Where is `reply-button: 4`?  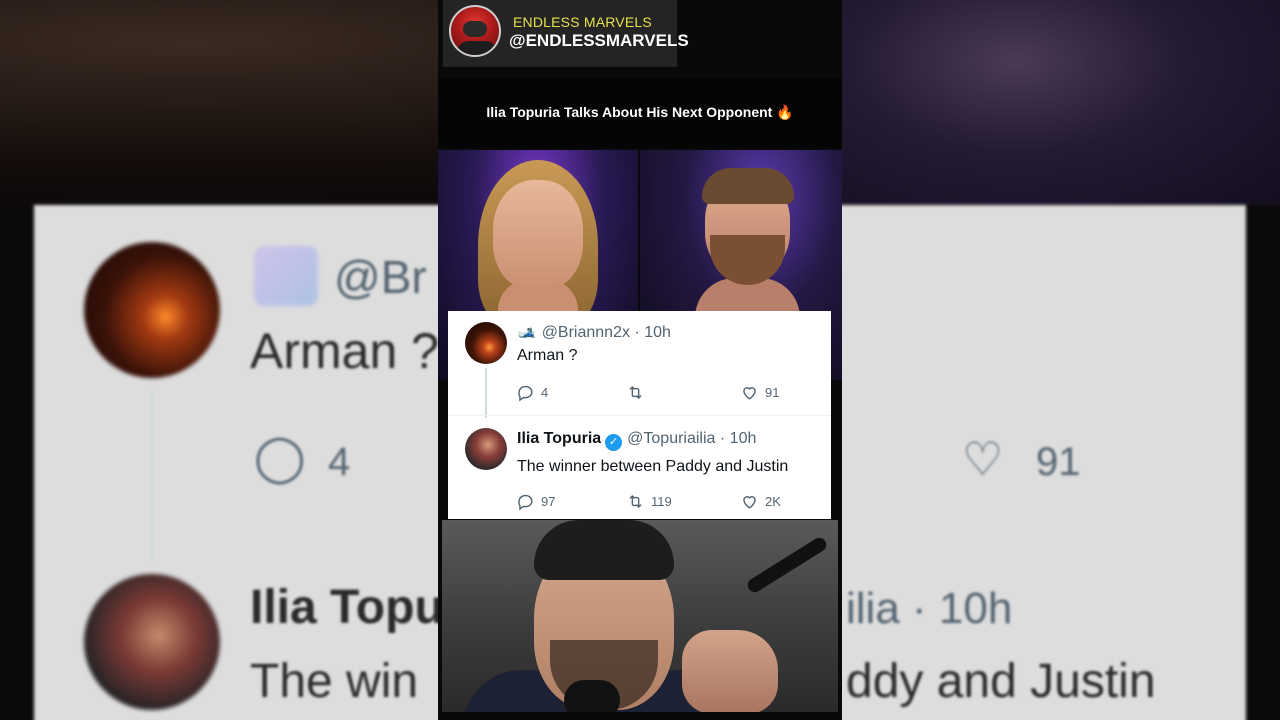
reply-button: 4 is located at coordinates (532, 392).